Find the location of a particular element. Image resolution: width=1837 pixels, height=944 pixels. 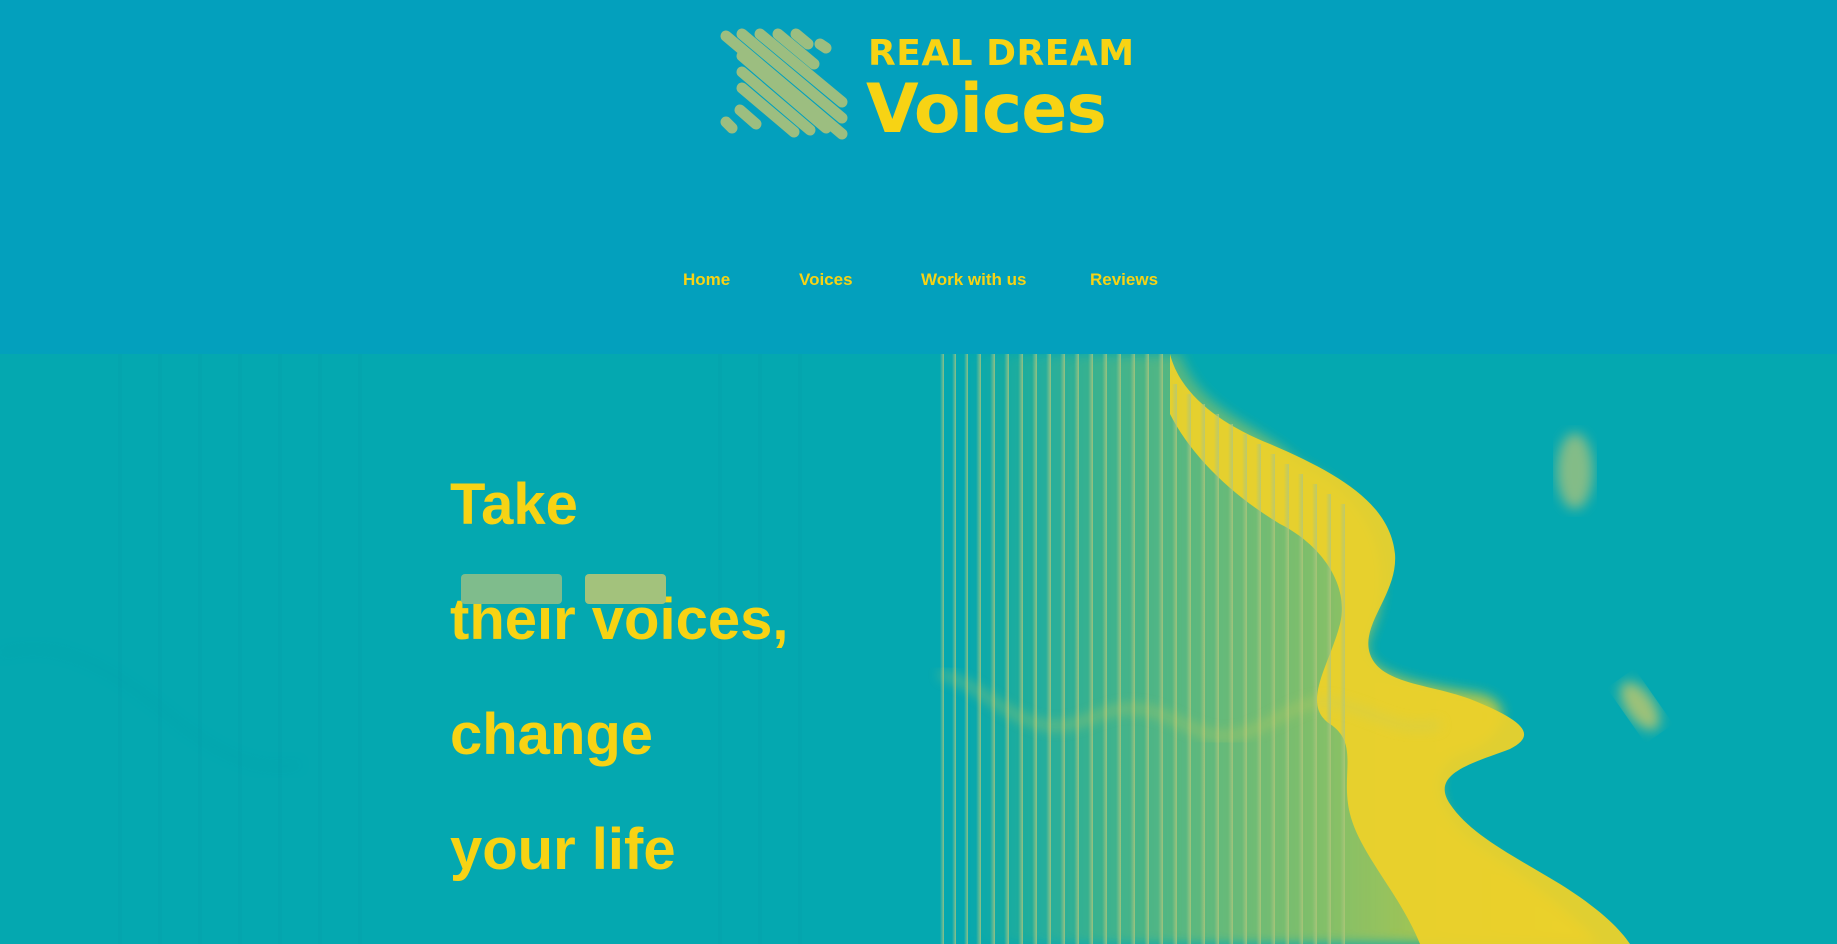

diagonal-stripes-logo-icon is located at coordinates (784, 84).